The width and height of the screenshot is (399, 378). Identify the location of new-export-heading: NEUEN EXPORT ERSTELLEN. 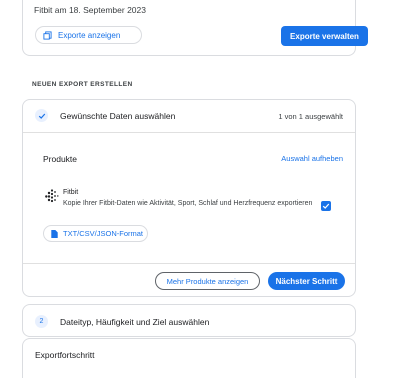
(82, 84).